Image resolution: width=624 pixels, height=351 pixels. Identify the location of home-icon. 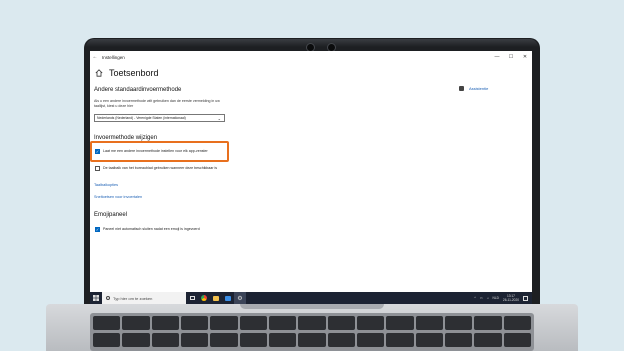
(99, 73).